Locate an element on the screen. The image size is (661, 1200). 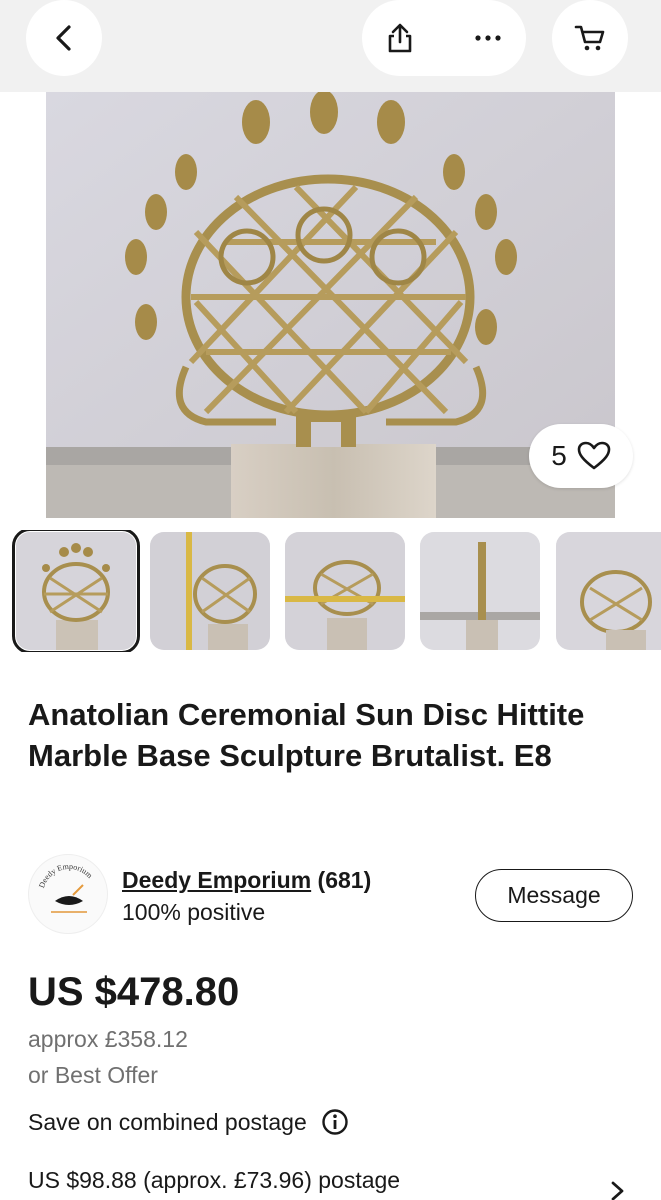
approx-price: approx £358.12 is located at coordinates (108, 1039).